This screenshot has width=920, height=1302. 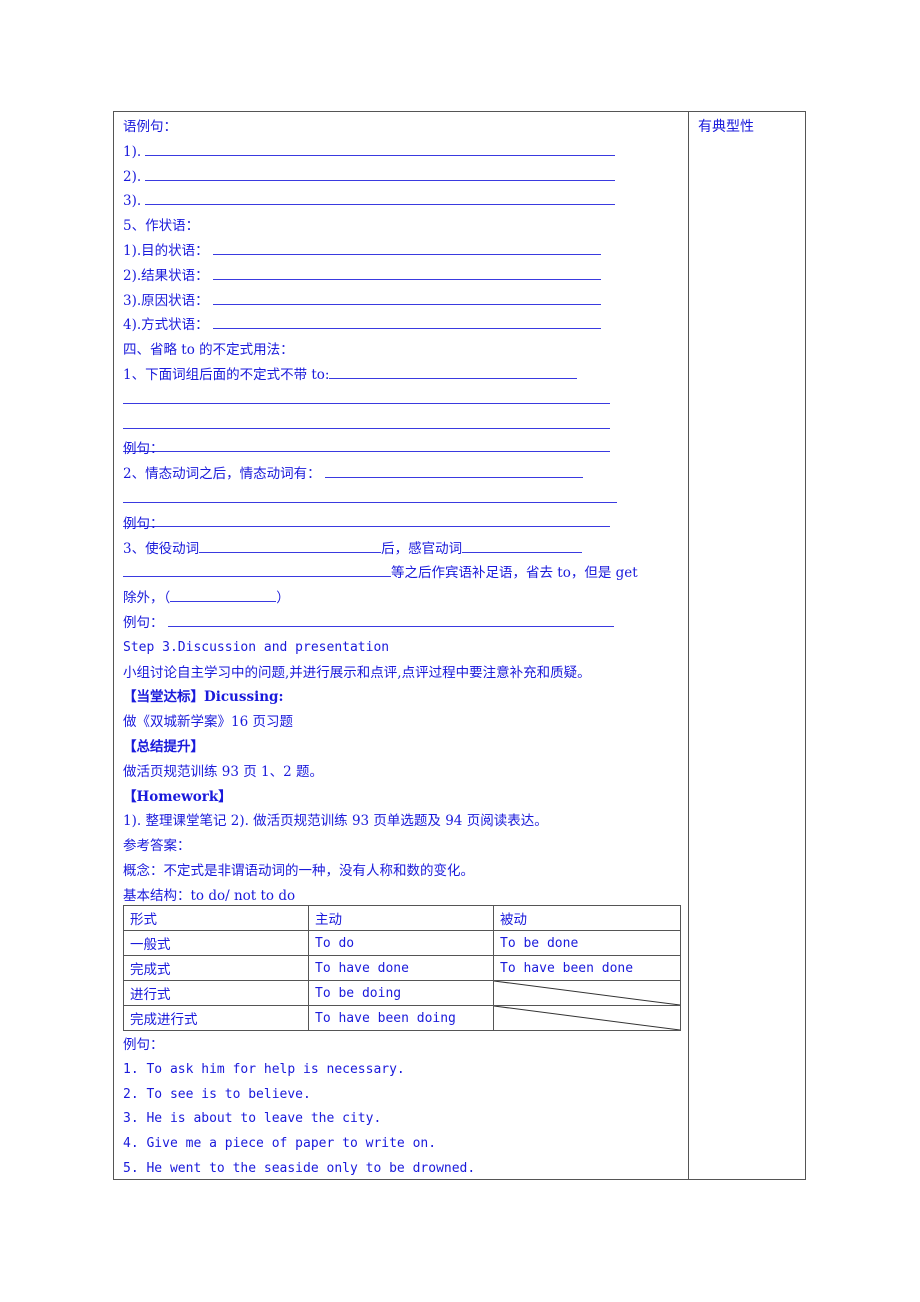 What do you see at coordinates (208, 350) in the screenshot?
I see `line-section-four: 四、省略 to 的不定式用法：` at bounding box center [208, 350].